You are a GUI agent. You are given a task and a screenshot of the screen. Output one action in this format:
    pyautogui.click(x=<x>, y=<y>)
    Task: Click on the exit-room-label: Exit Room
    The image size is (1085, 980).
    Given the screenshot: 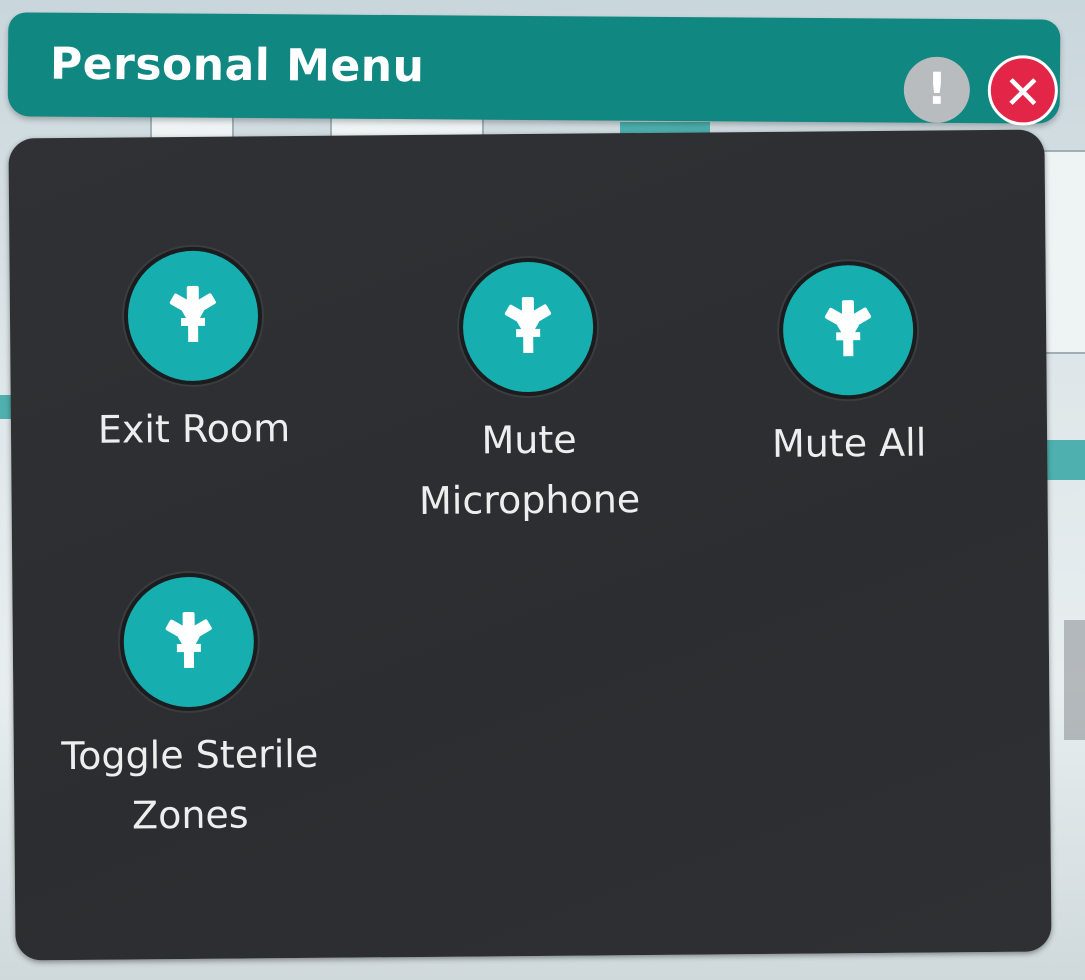 What is the action you would take?
    pyautogui.click(x=194, y=429)
    